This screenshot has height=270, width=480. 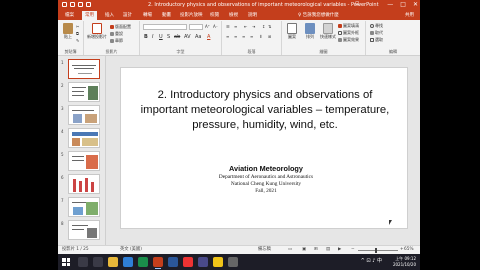 What do you see at coordinates (215, 26) in the screenshot?
I see `shrink-font-icon: A⁻` at bounding box center [215, 26].